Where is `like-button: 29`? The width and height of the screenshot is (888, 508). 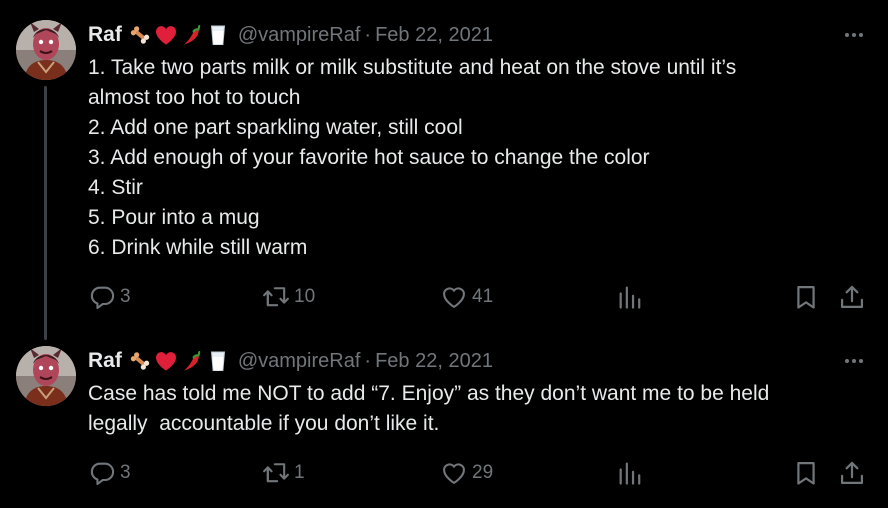 like-button: 29 is located at coordinates (466, 473).